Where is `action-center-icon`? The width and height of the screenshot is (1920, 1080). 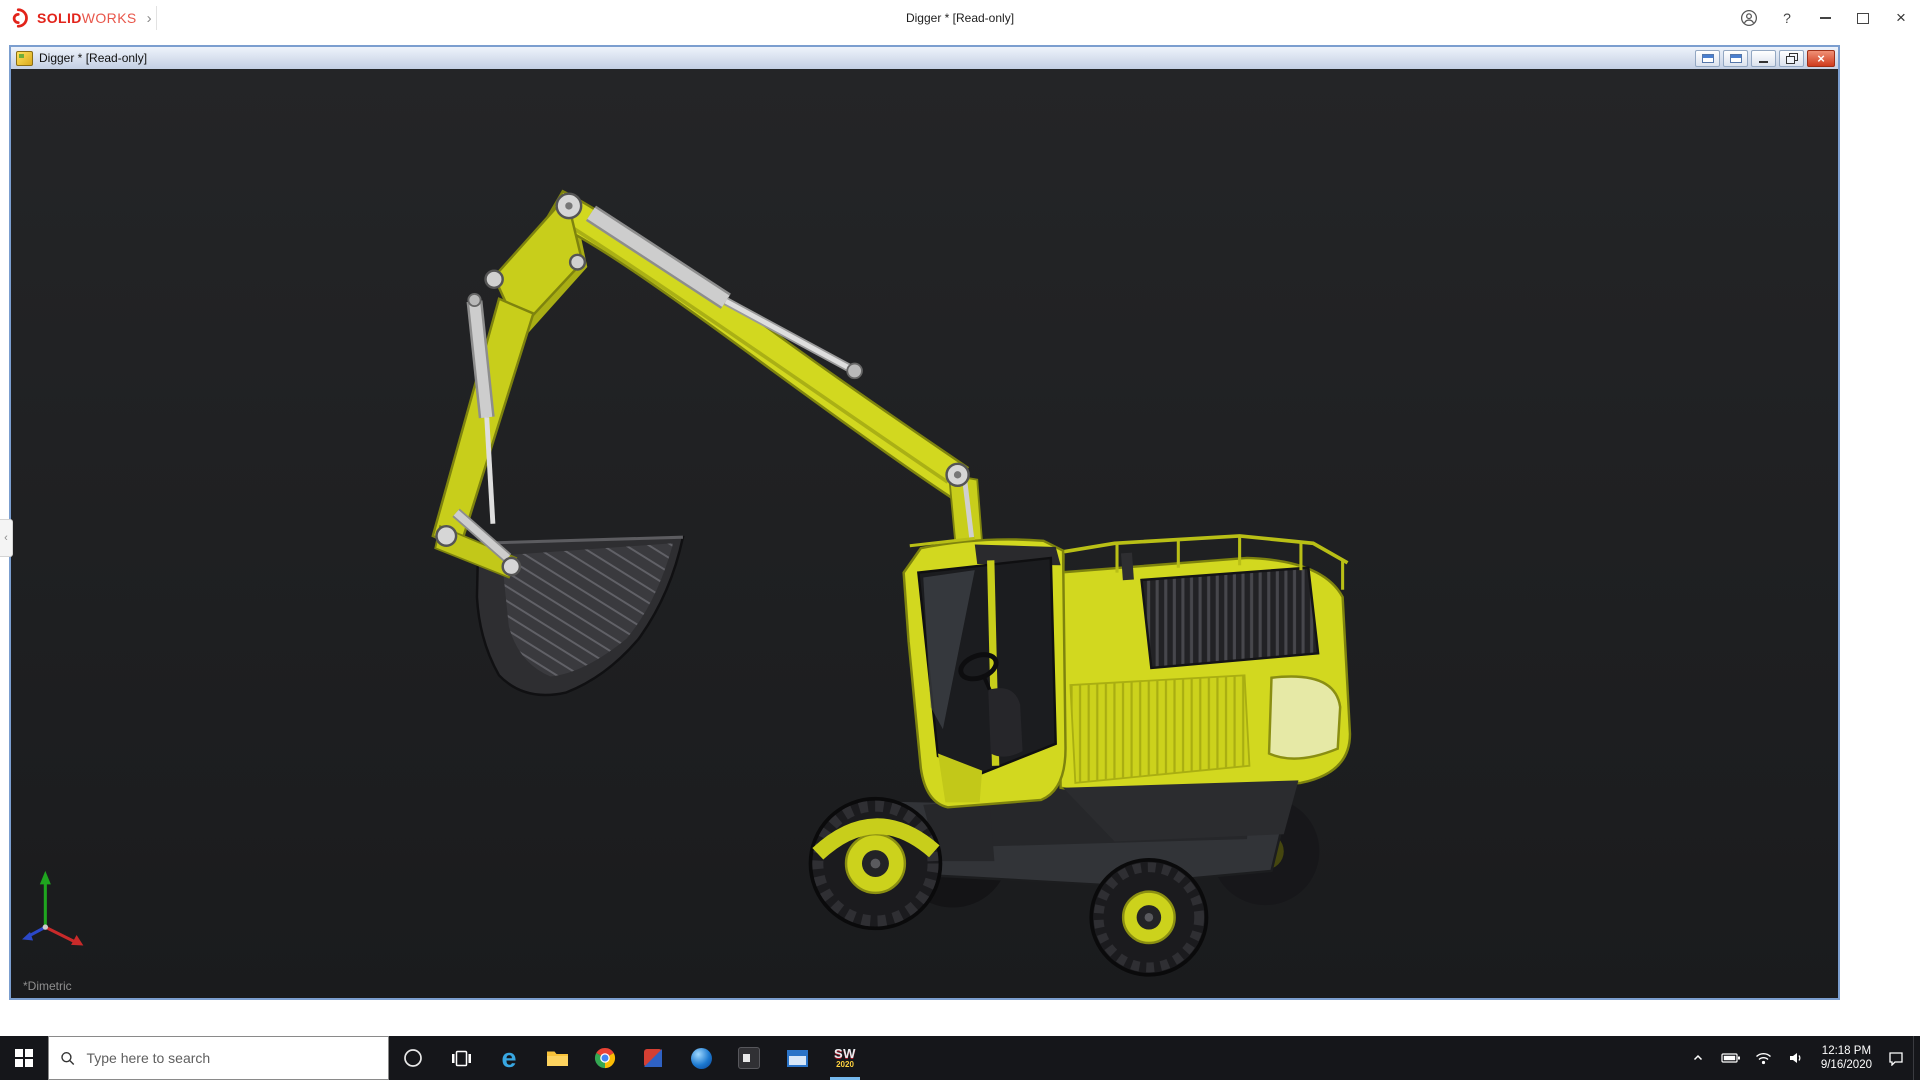 action-center-icon is located at coordinates (1896, 1058).